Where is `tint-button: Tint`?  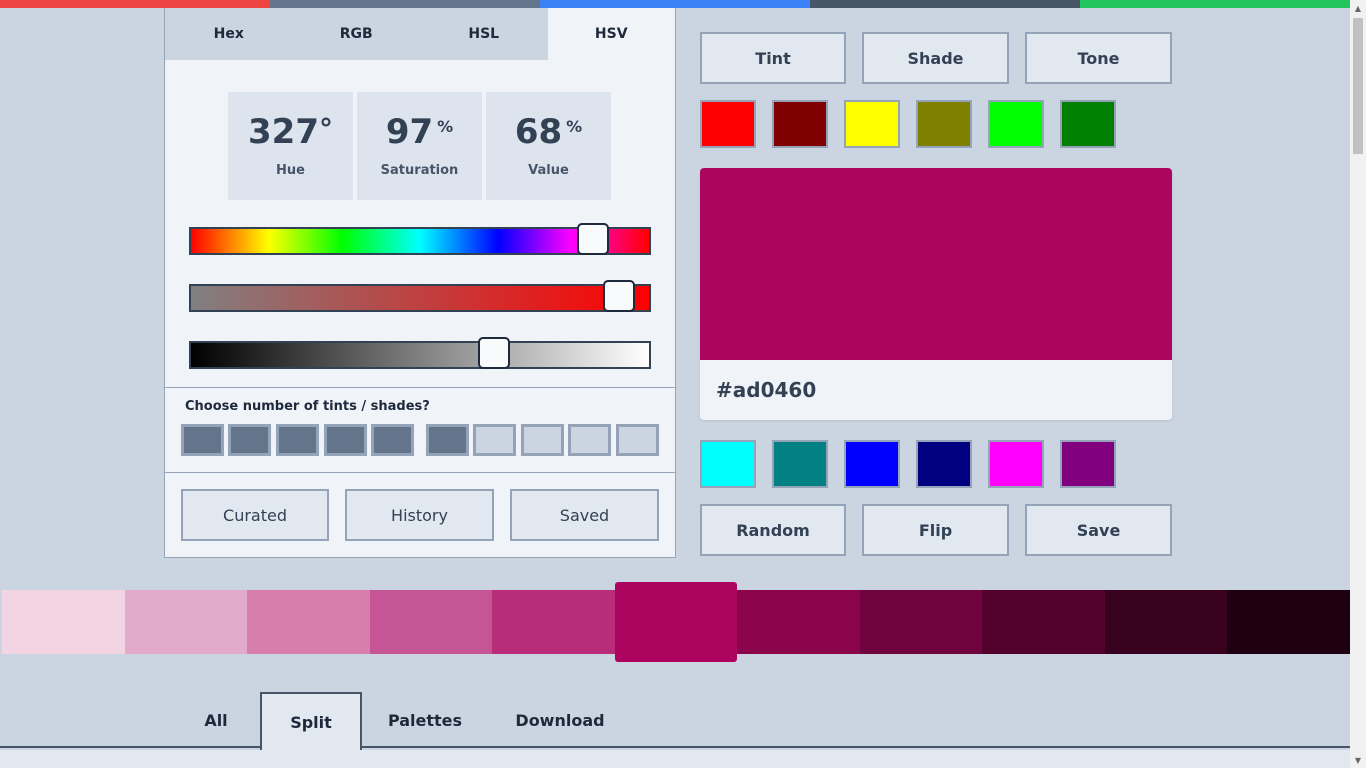
tint-button: Tint is located at coordinates (773, 58).